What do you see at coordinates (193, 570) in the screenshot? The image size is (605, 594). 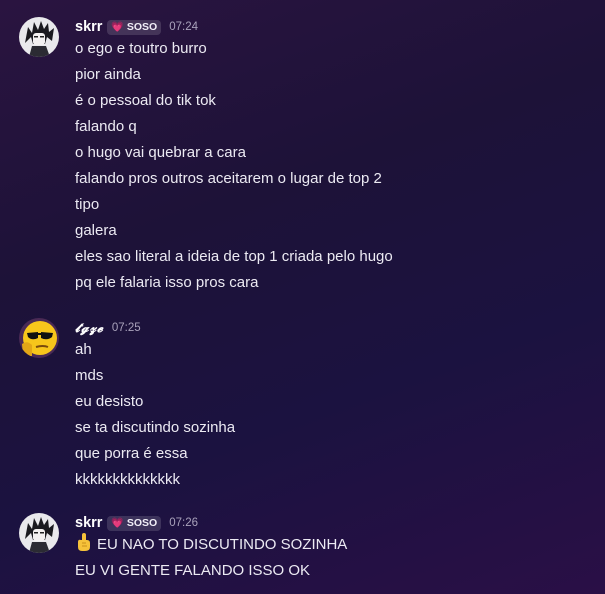 I see `message-line: EU VI GENTE FALANDO ISSO OK` at bounding box center [193, 570].